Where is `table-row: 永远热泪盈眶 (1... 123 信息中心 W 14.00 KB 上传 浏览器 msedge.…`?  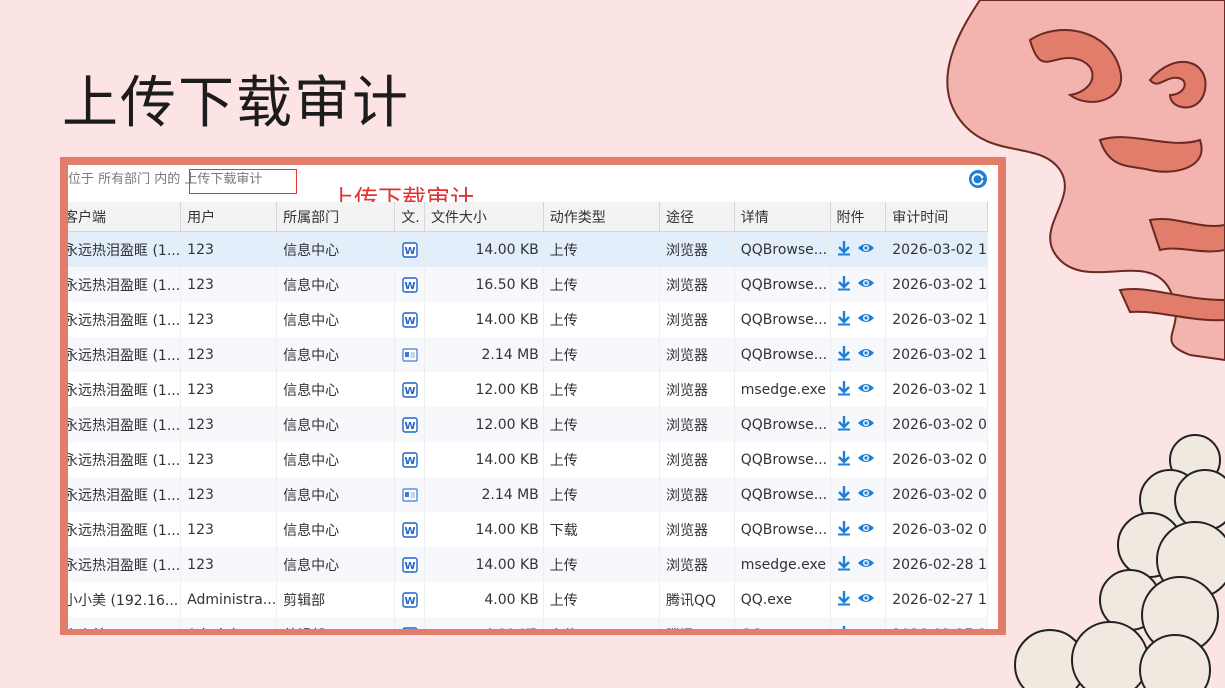
table-row: 永远热泪盈眶 (1... 123 信息中心 W 14.00 KB 上传 浏览器 msedge.… is located at coordinates (528, 564).